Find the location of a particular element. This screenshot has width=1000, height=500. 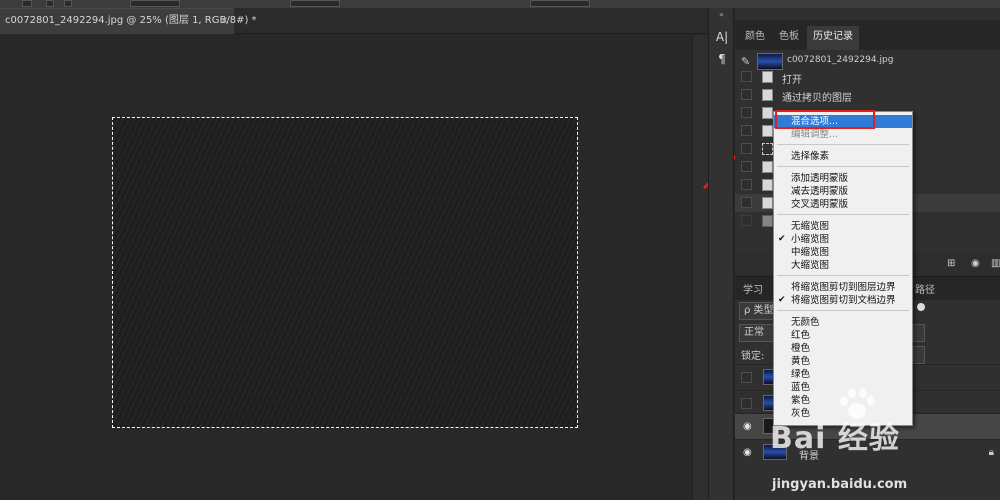

menu-item-large-thumbnail: 大缩览图 is located at coordinates (843, 265).